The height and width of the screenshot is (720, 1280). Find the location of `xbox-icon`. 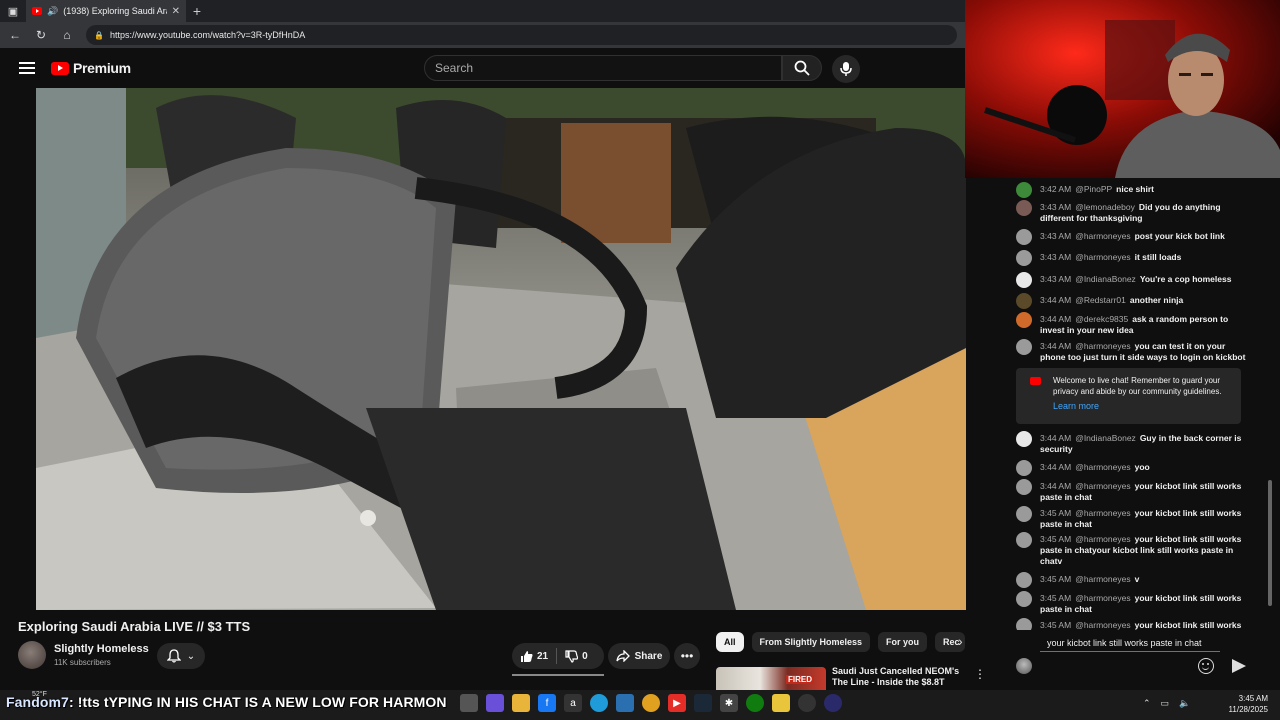

xbox-icon is located at coordinates (755, 703).